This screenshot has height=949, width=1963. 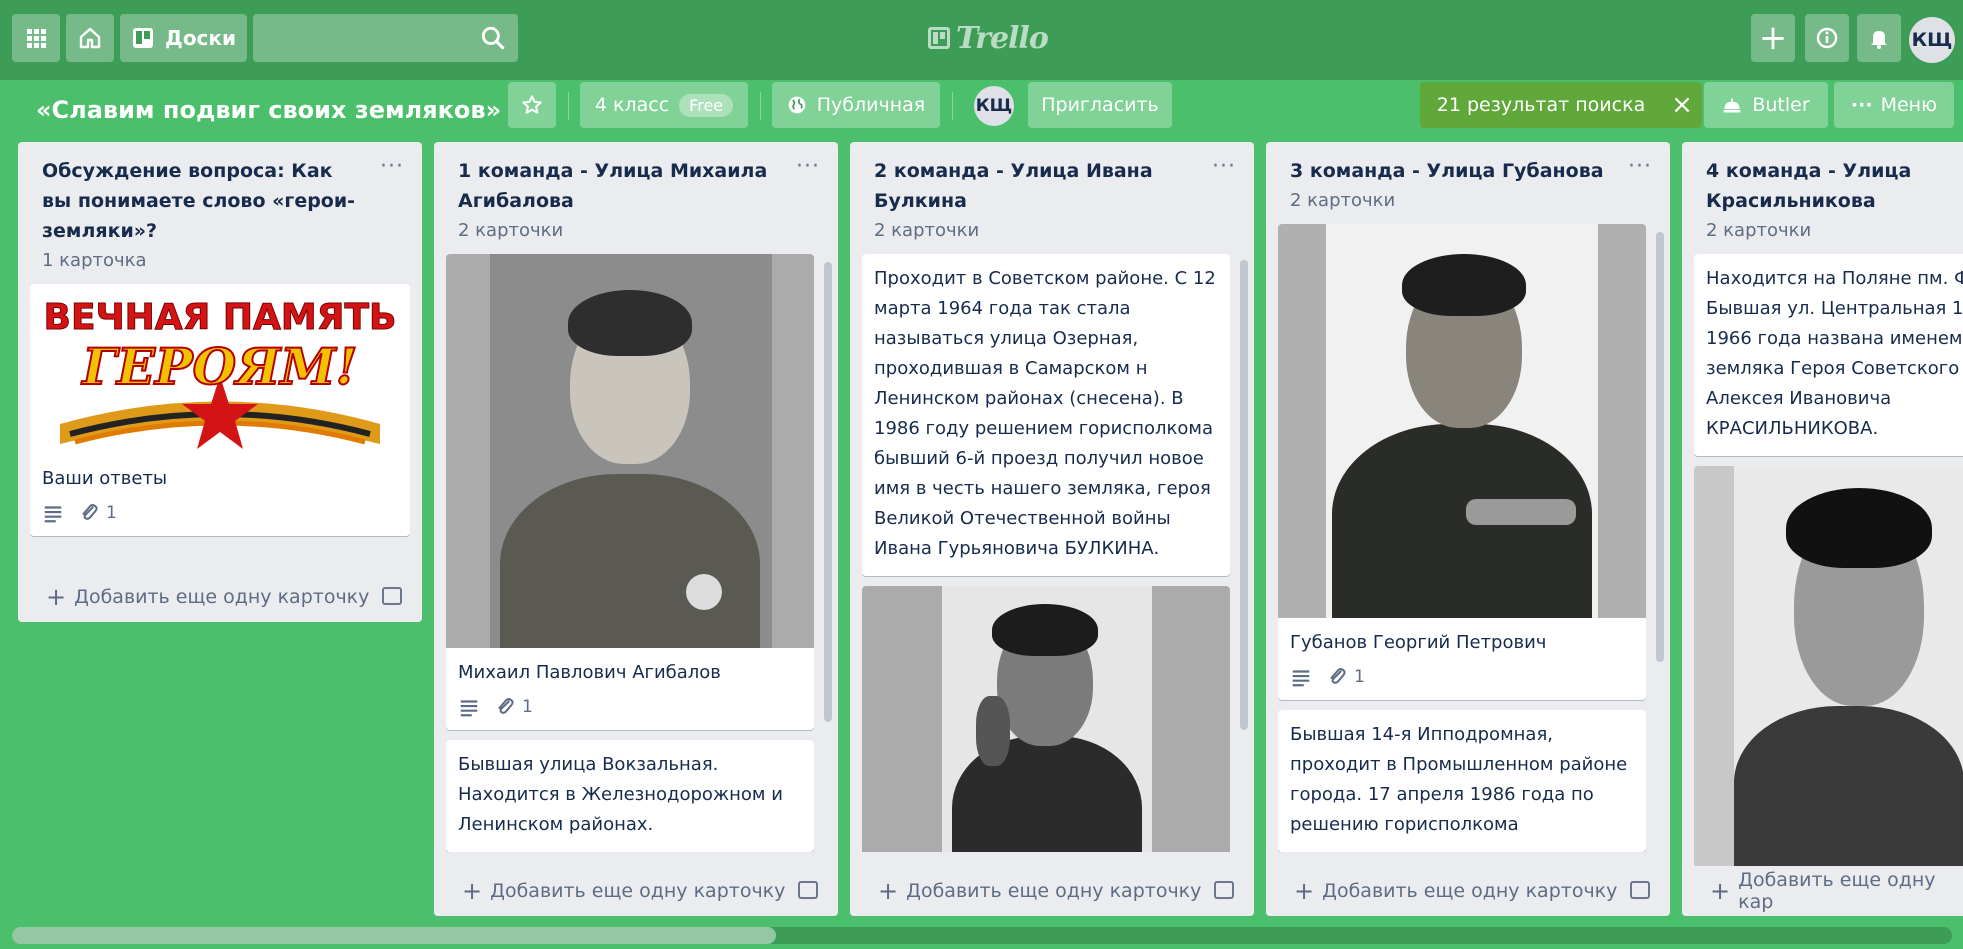 I want to click on banner-text-1: ВЕЧНАЯ ПАМЯТЬ, so click(x=220, y=317).